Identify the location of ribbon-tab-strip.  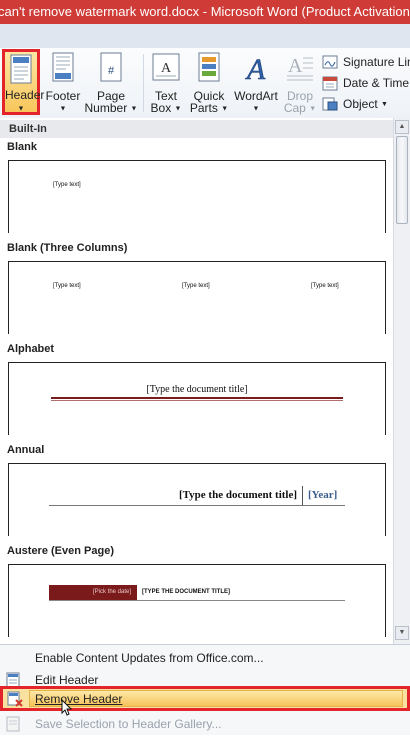
(205, 36).